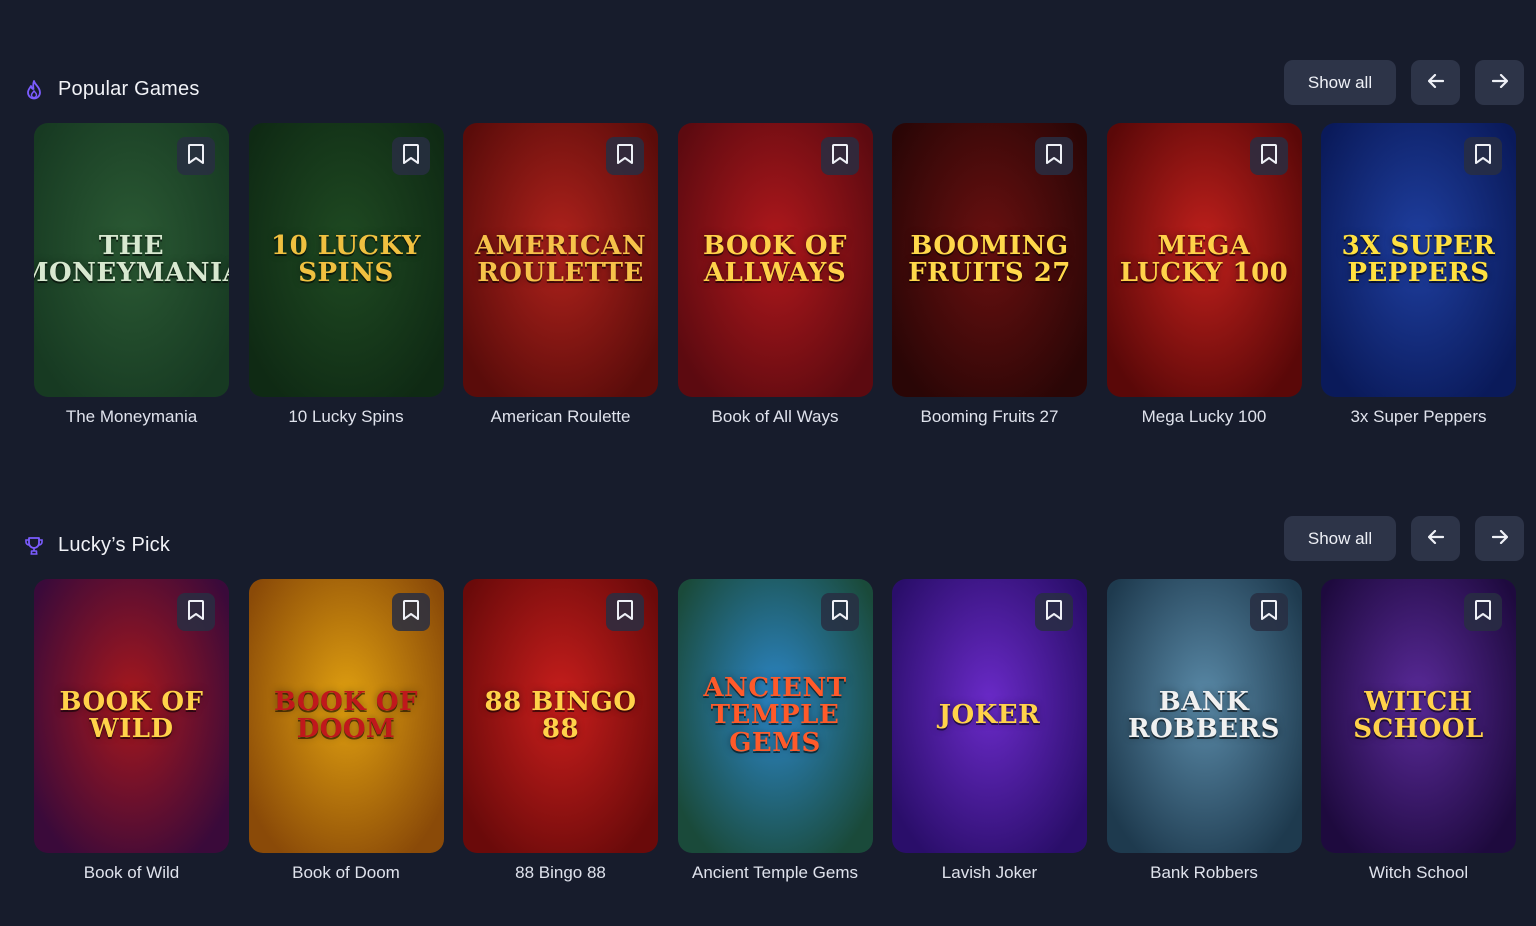 This screenshot has width=1536, height=926. What do you see at coordinates (114, 545) in the screenshot?
I see `section-title: Lucky’s Pick` at bounding box center [114, 545].